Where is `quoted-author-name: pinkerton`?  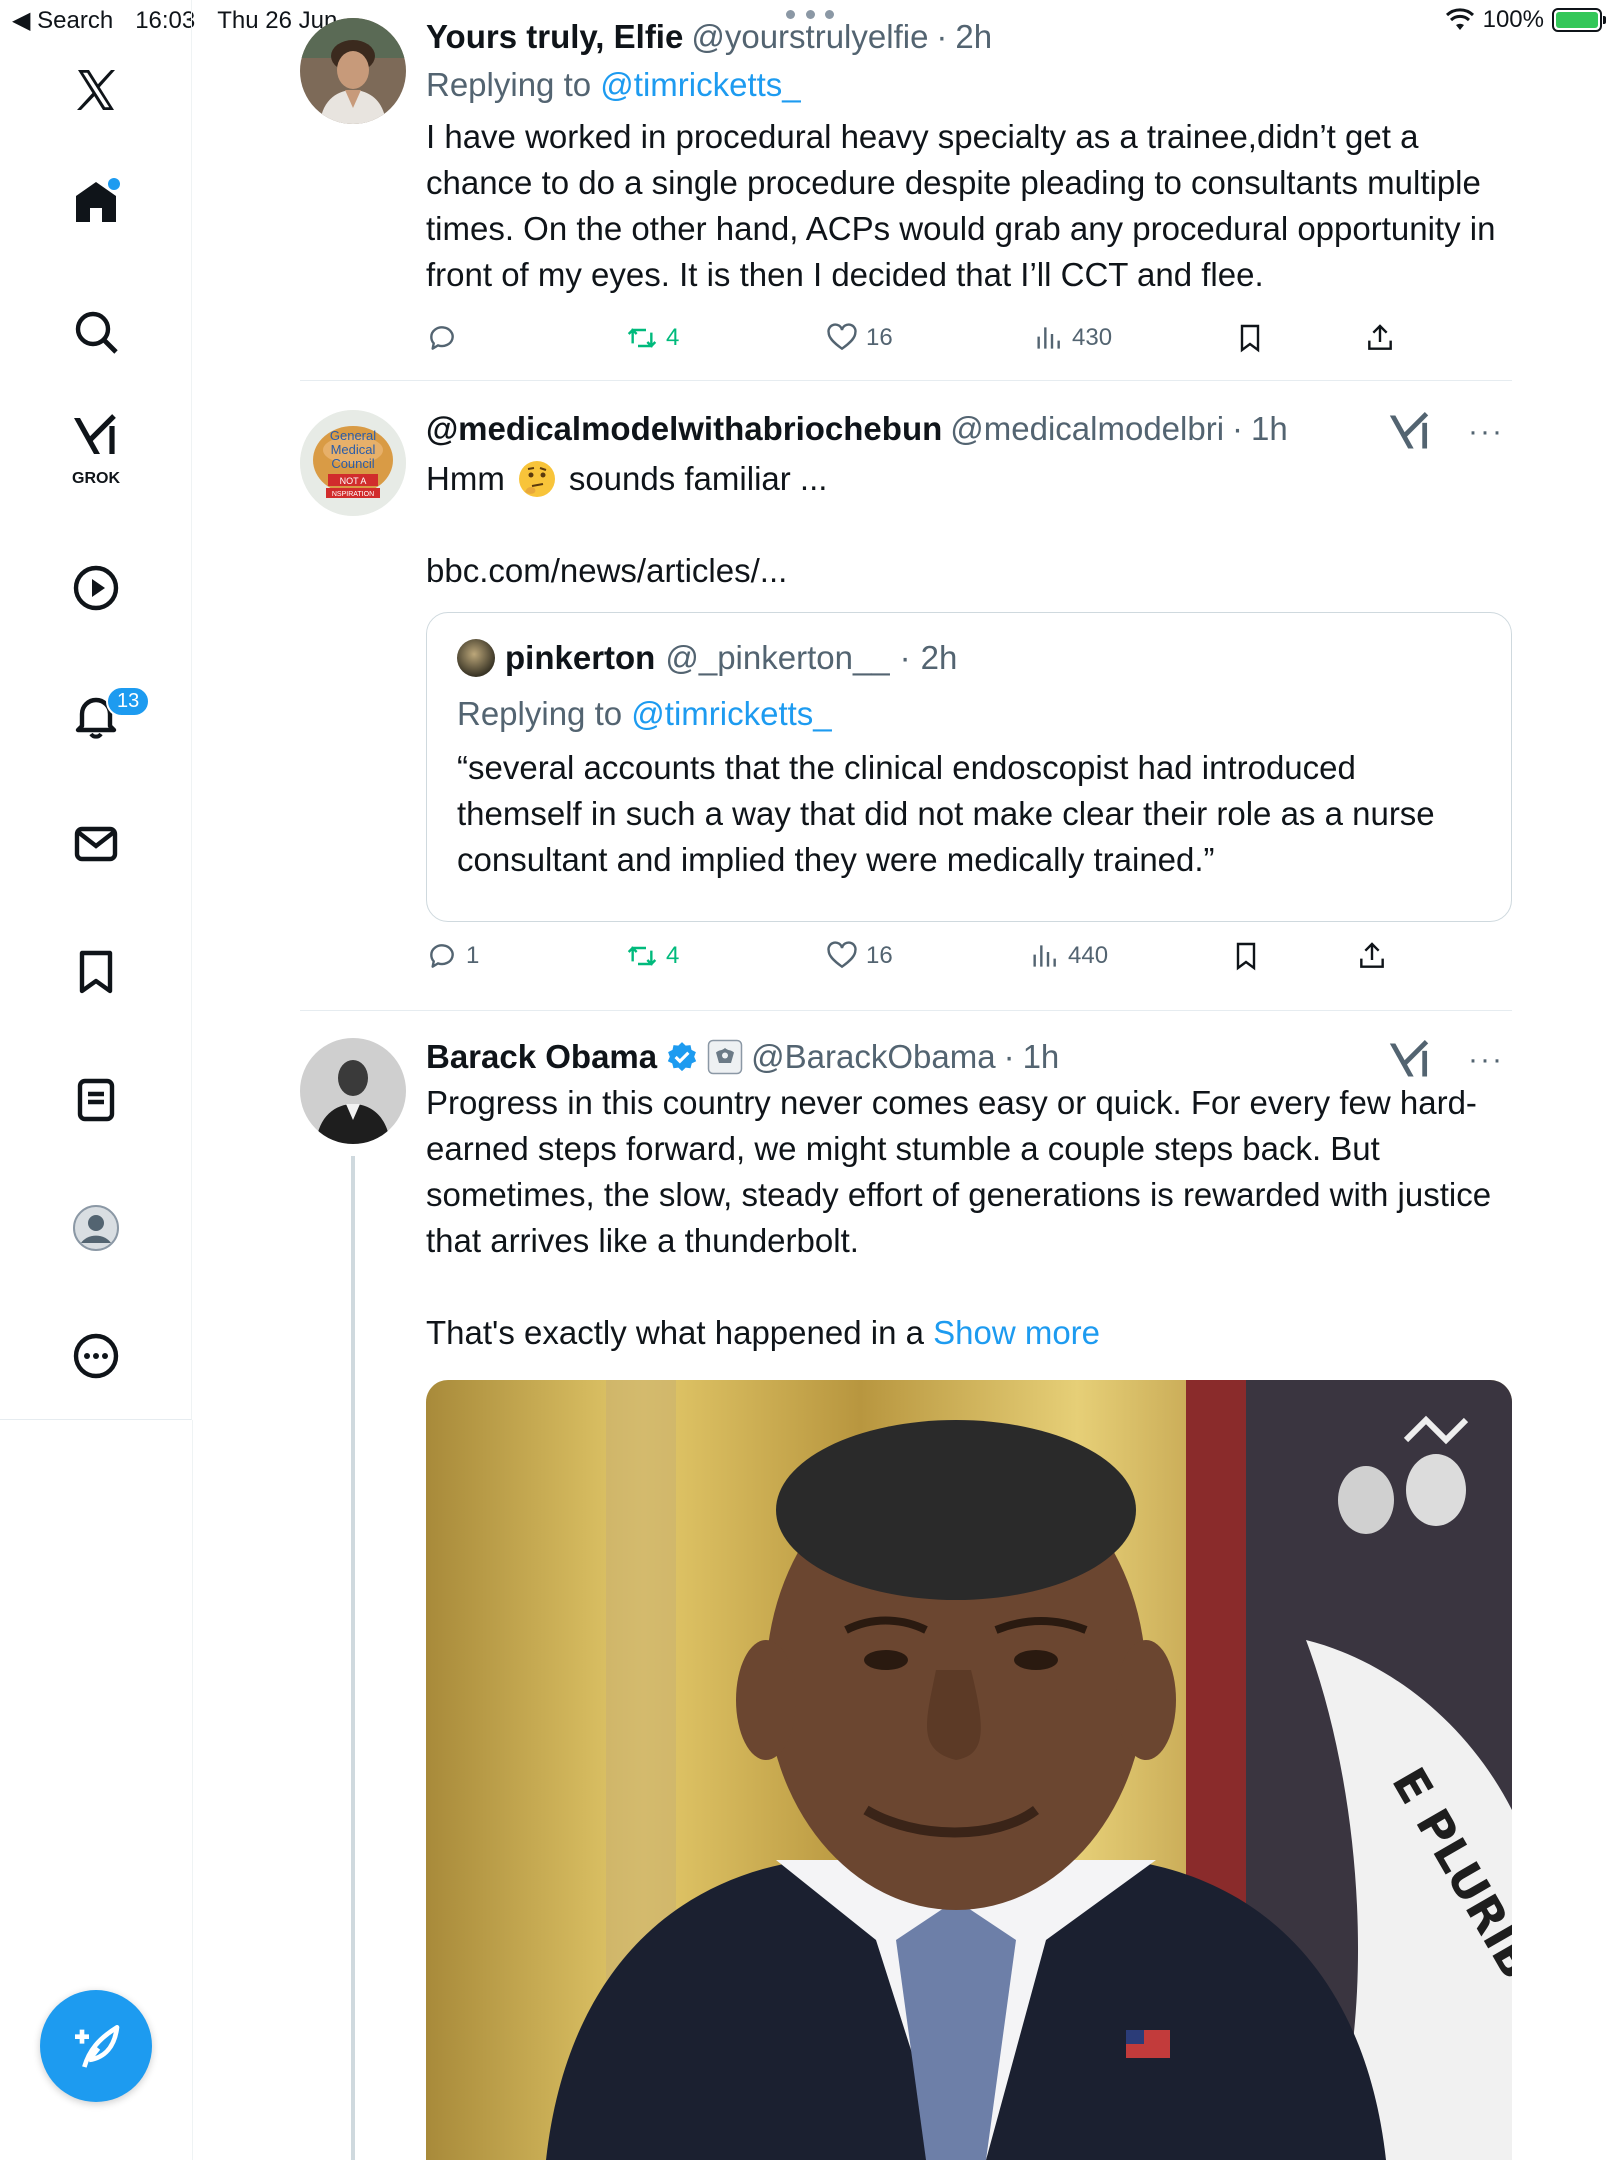
quoted-author-name: pinkerton is located at coordinates (580, 657).